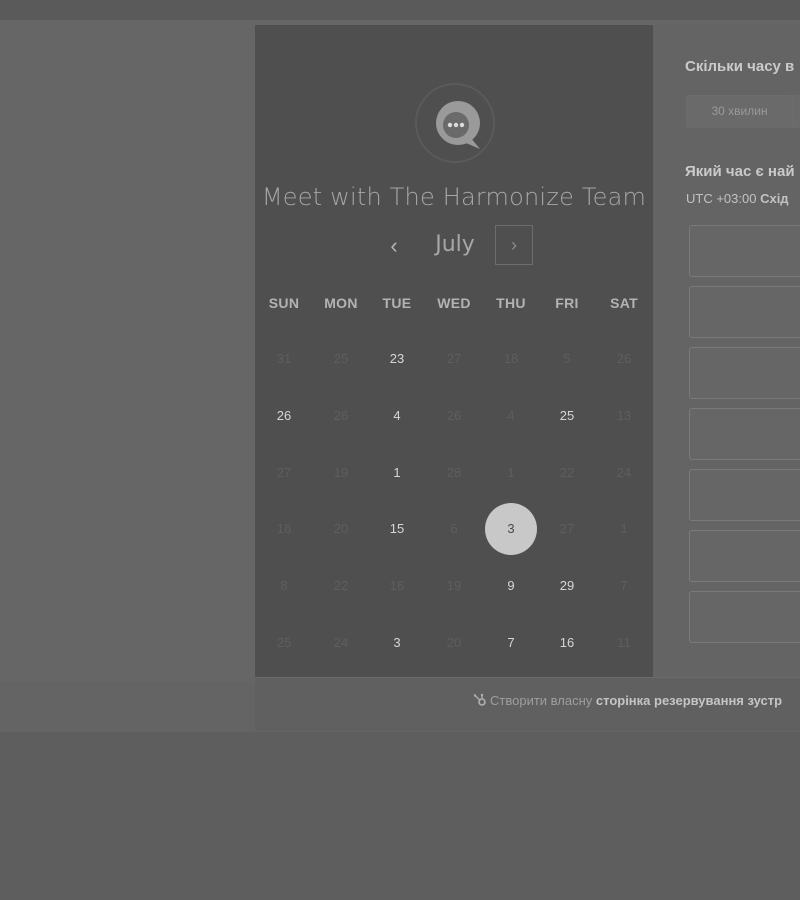 Image resolution: width=800 pixels, height=900 pixels. I want to click on weekday-label: TUE, so click(397, 303).